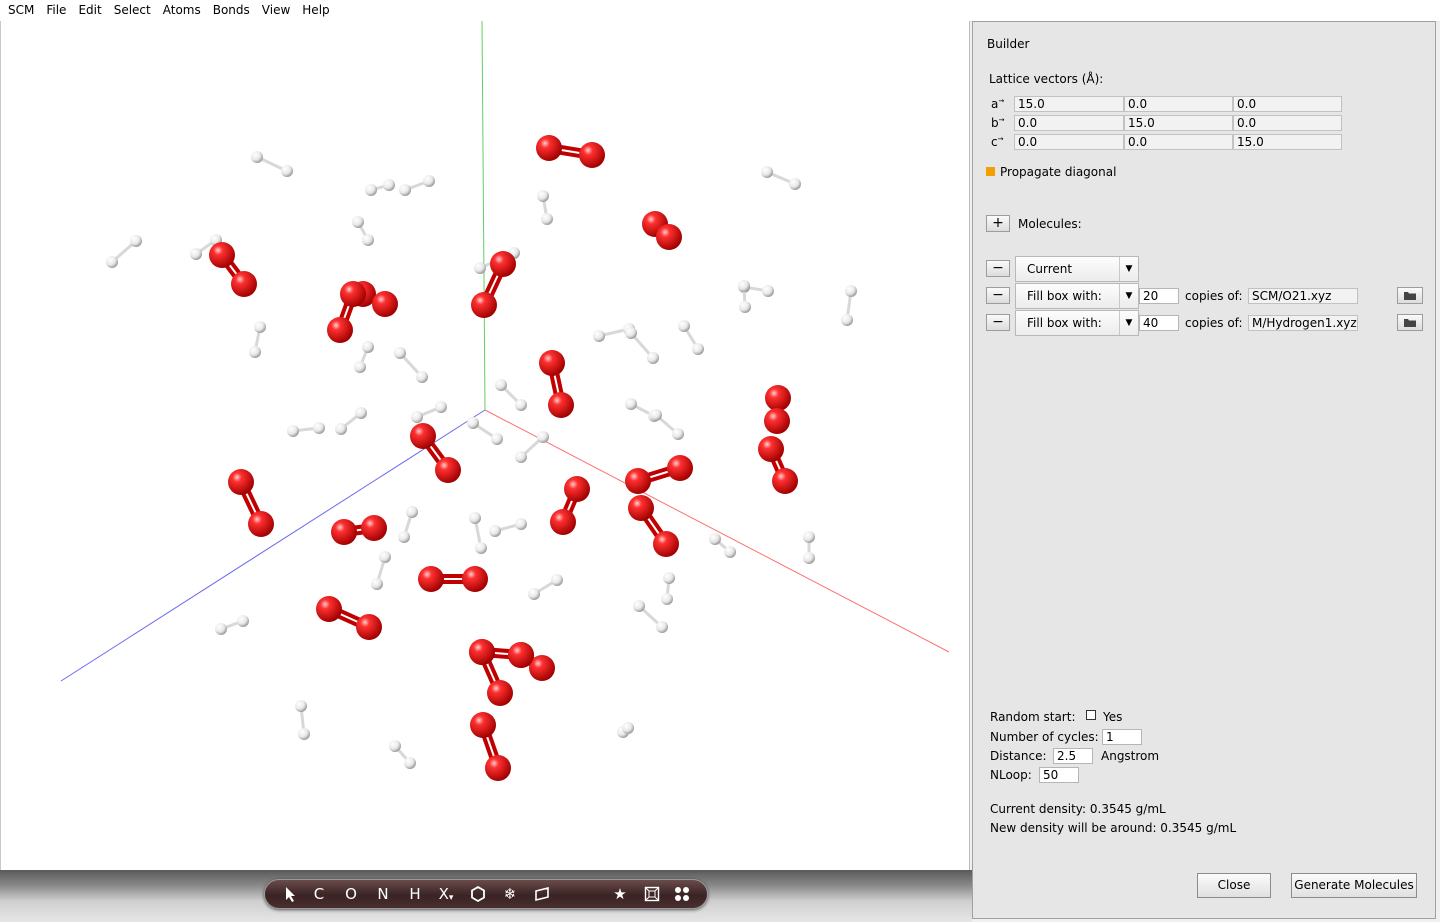  I want to click on folder-icon, so click(1410, 295).